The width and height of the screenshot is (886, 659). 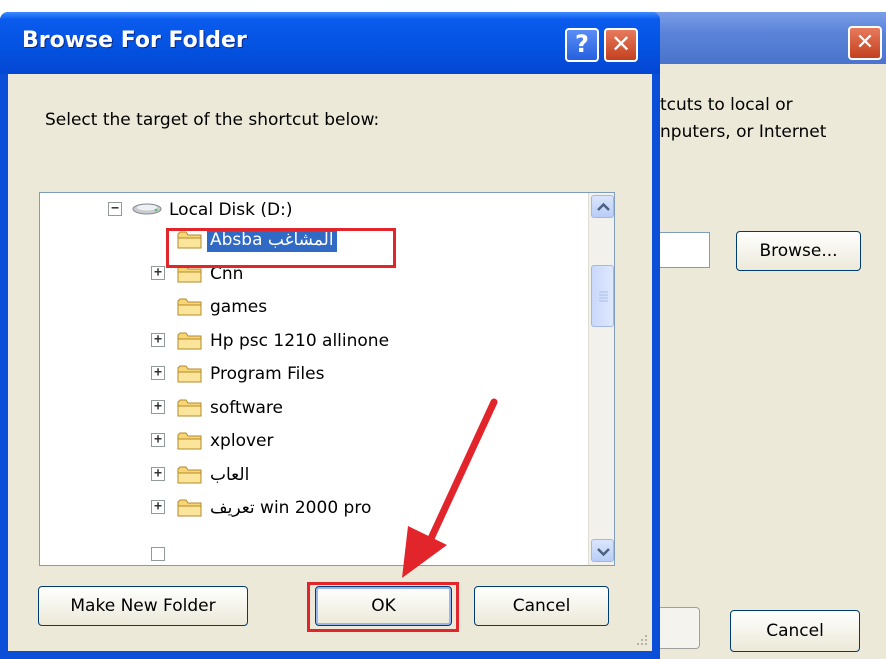 I want to click on tree-row: + xplover, so click(x=341, y=441).